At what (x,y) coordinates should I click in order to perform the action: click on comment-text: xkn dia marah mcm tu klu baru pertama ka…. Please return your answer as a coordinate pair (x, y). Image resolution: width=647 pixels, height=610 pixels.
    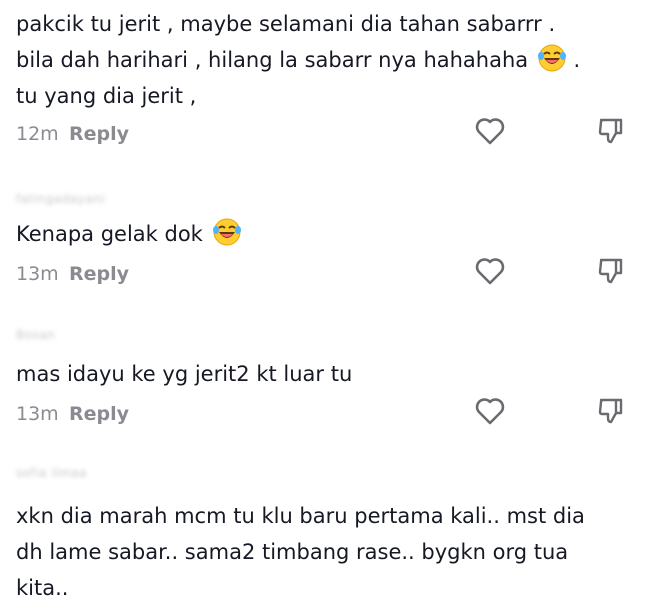
    Looking at the image, I should click on (300, 552).